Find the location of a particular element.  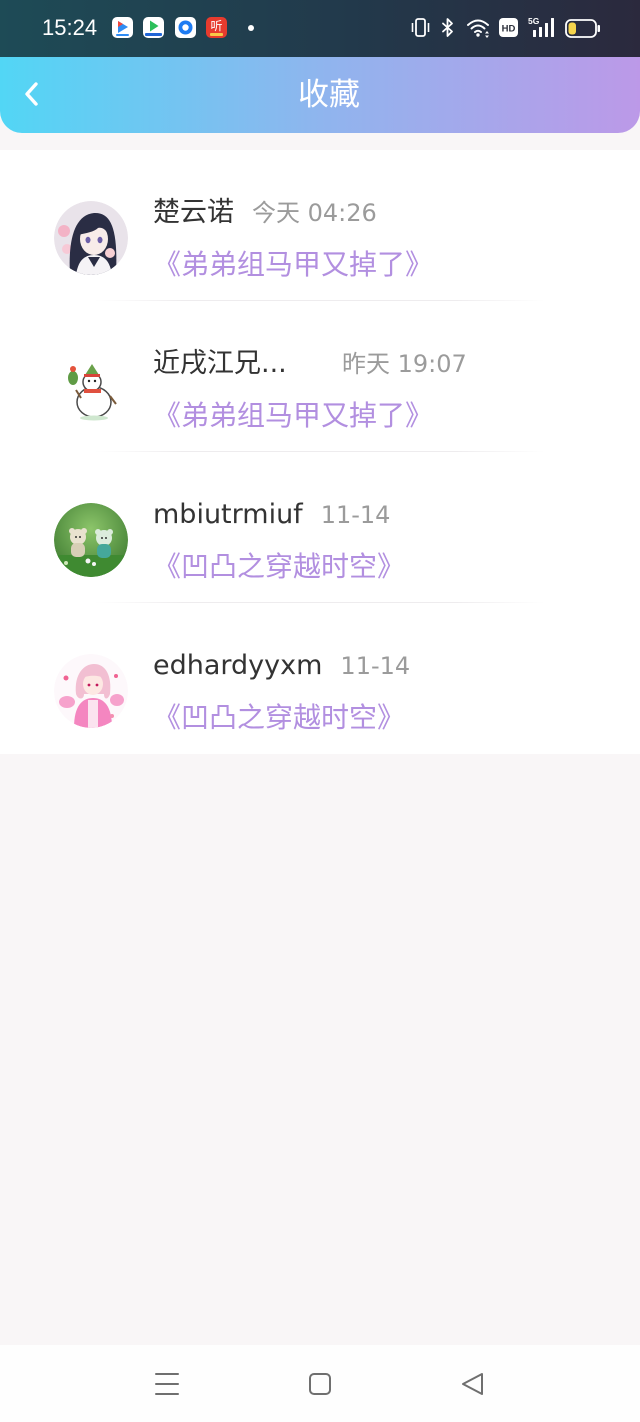

signal-5g-icon: 5G is located at coordinates (541, 26).